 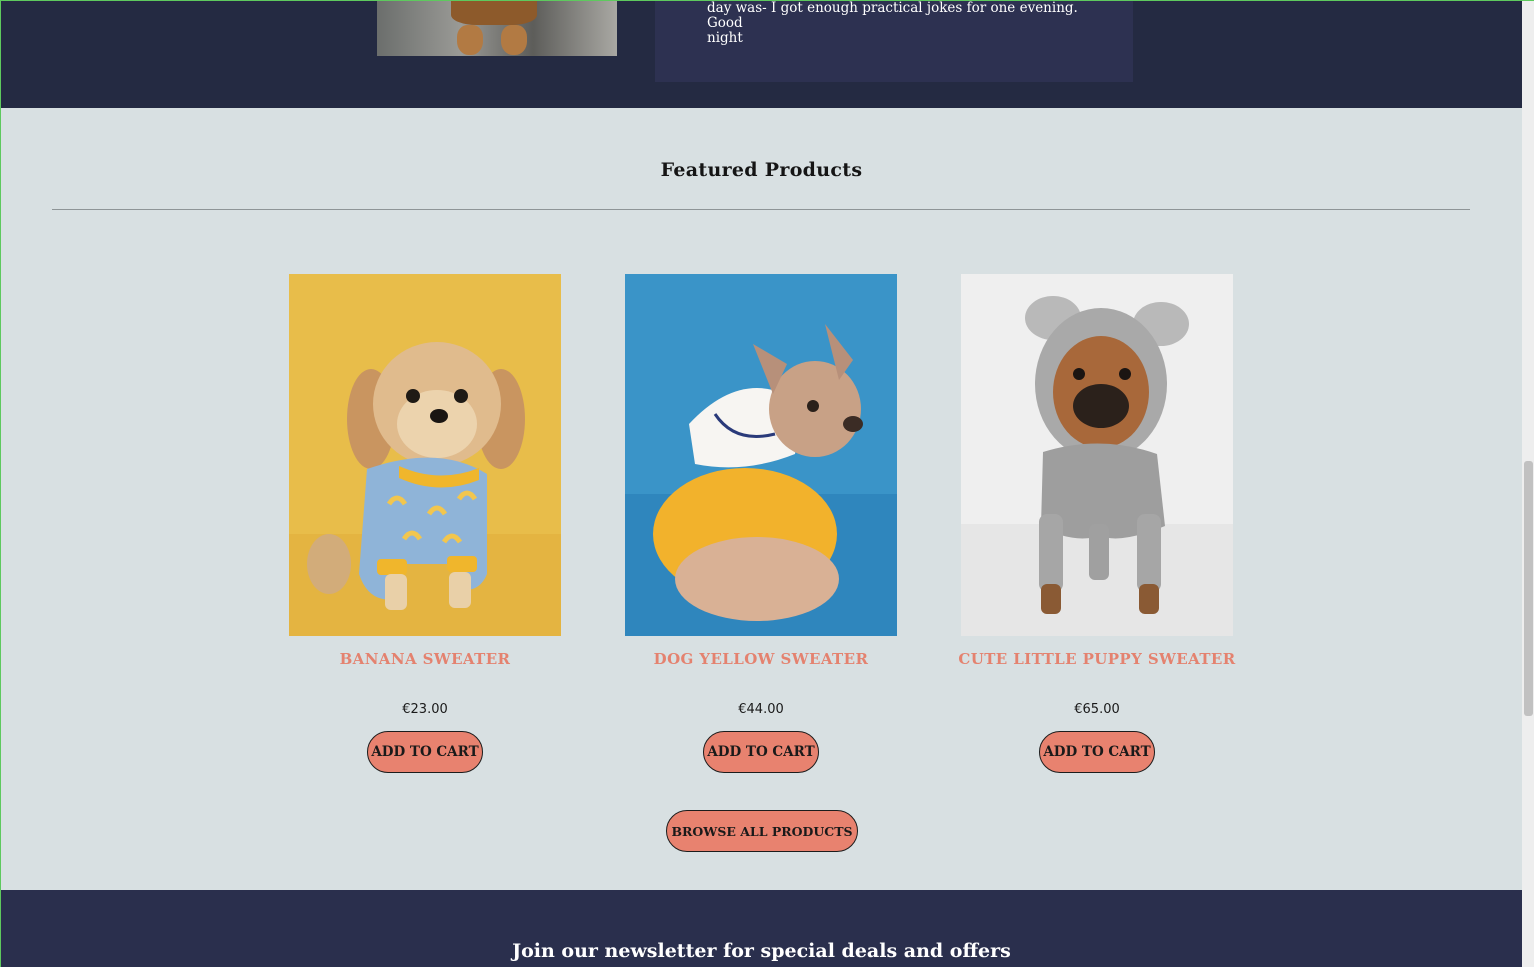 What do you see at coordinates (425, 709) in the screenshot?
I see `product-price: €23.00` at bounding box center [425, 709].